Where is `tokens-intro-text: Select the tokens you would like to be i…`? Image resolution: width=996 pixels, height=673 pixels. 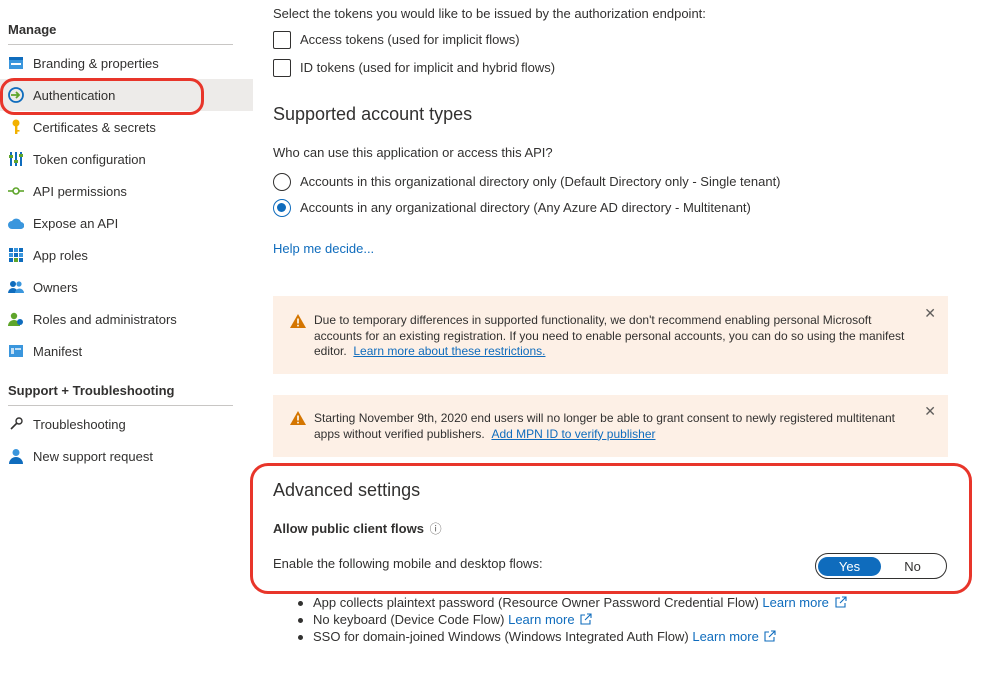 tokens-intro-text: Select the tokens you would like to be i… is located at coordinates (489, 13).